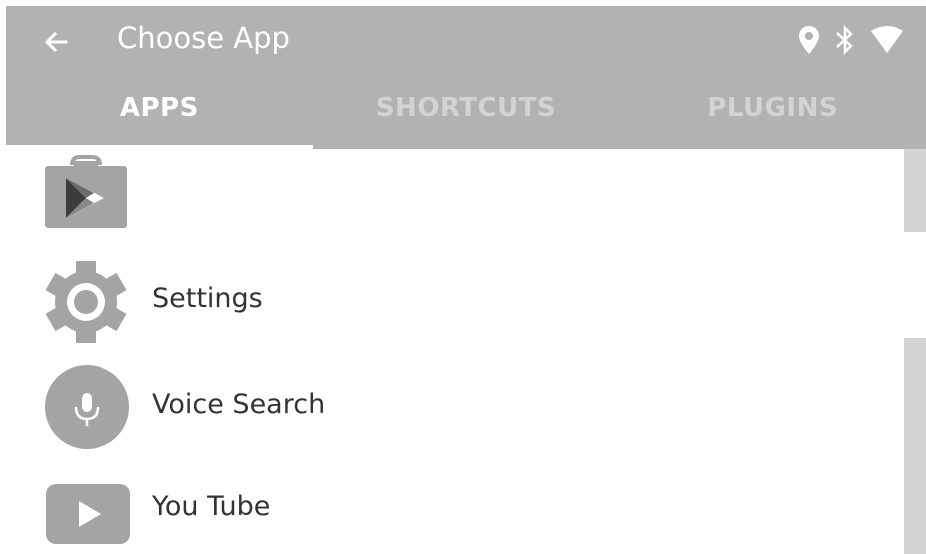 This screenshot has height=554, width=926. Describe the element at coordinates (773, 108) in the screenshot. I see `tab-plugins-label: PLUGINS` at that location.